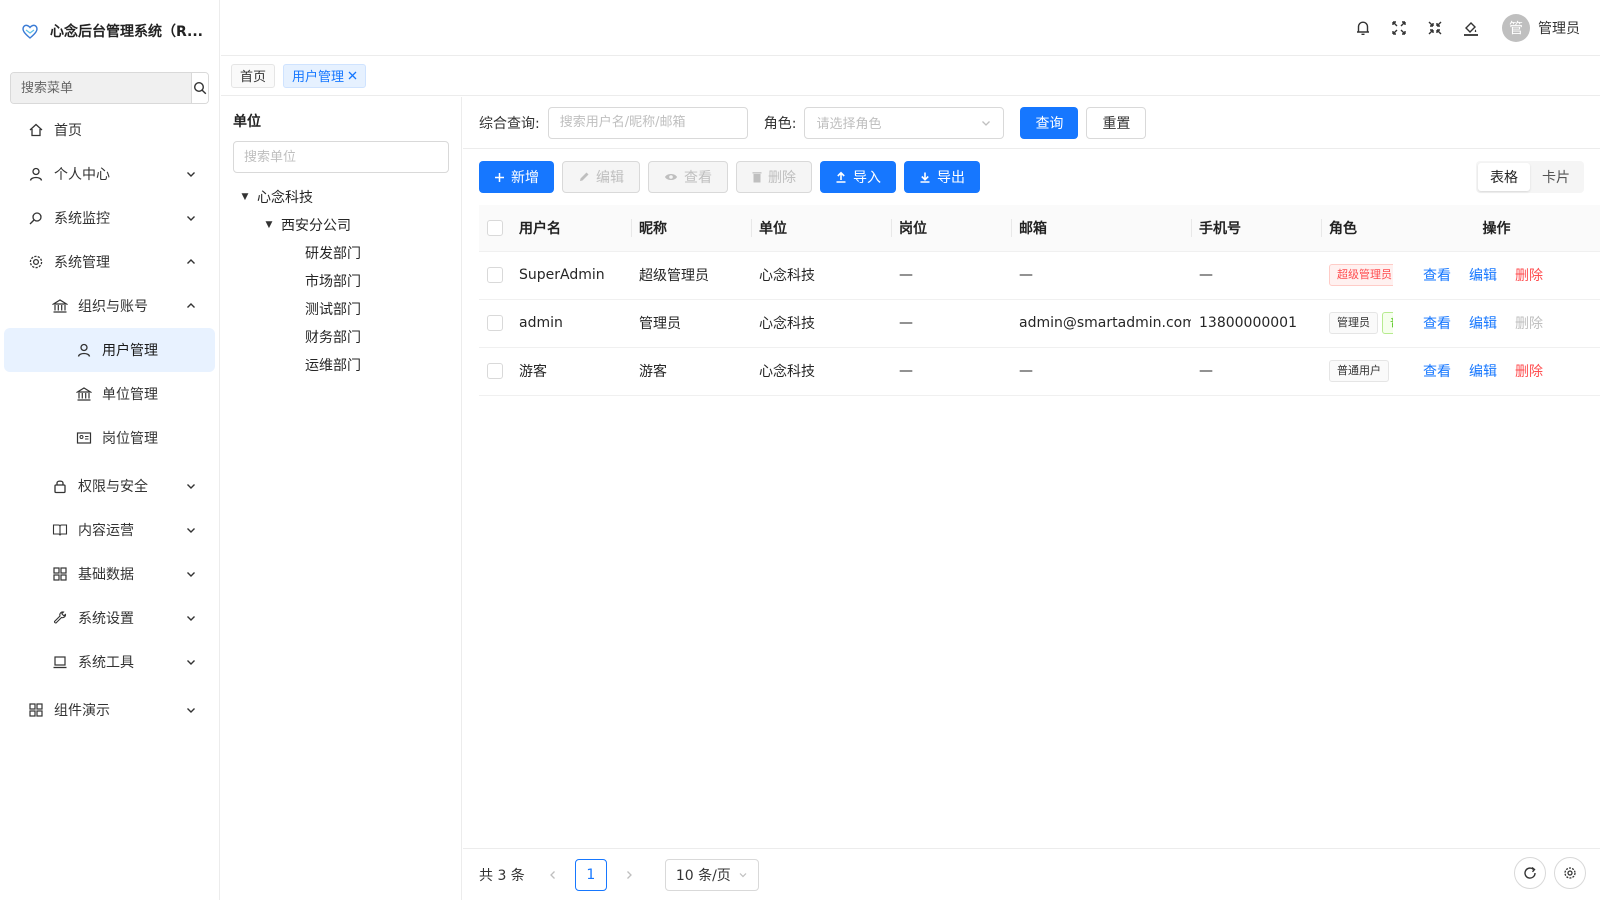 Image resolution: width=1600 pixels, height=900 pixels. I want to click on cell-email: —, so click(1101, 371).